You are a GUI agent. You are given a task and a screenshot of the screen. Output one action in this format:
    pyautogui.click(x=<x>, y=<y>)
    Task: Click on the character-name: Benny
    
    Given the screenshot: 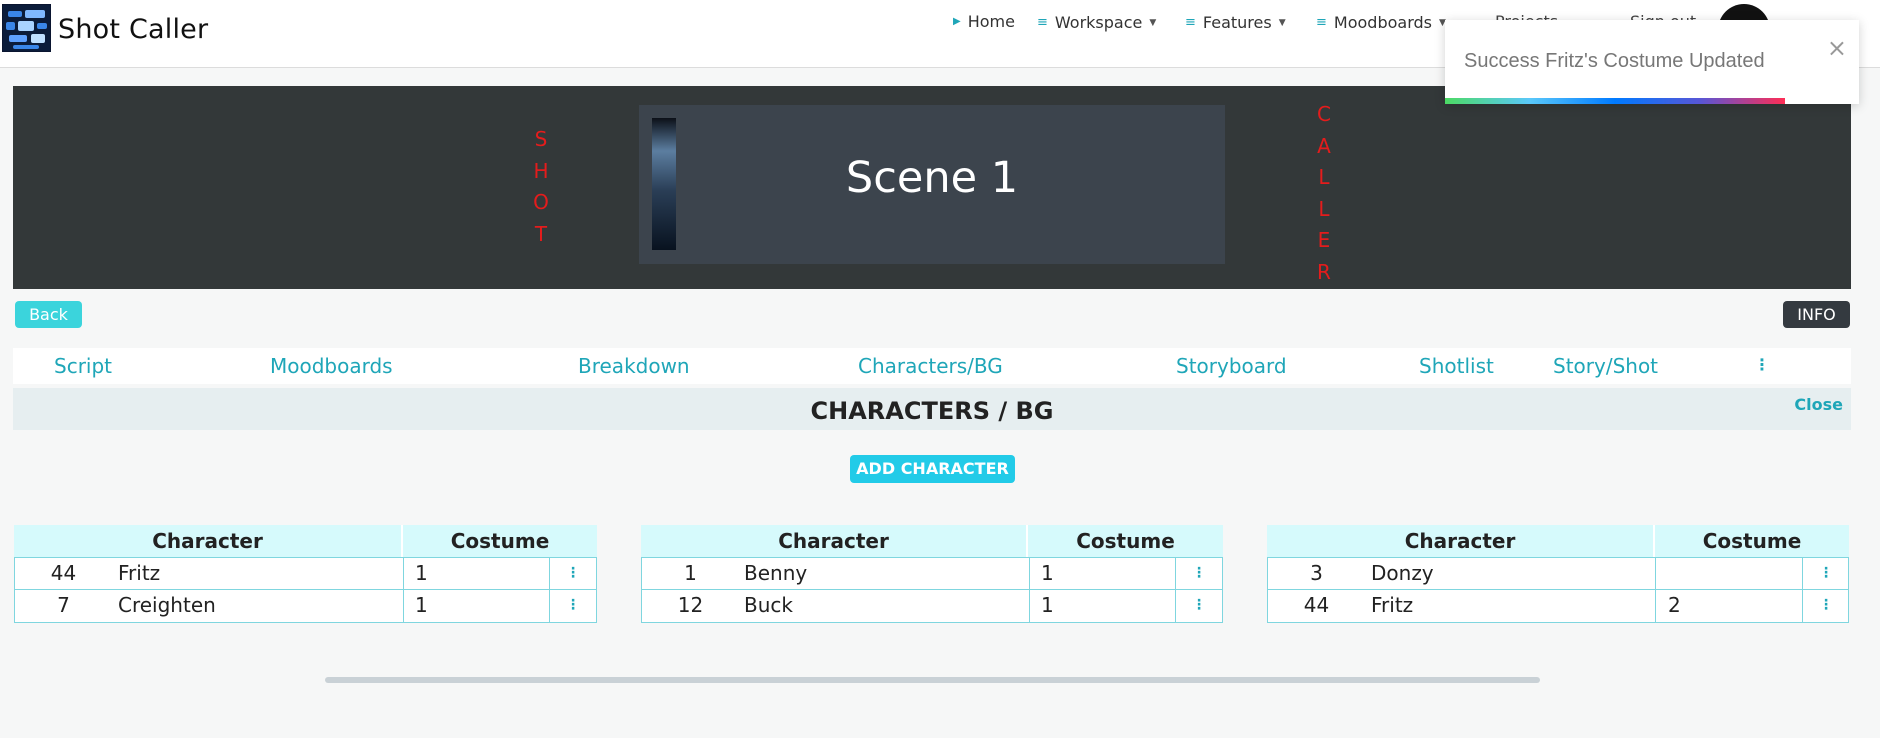 What is the action you would take?
    pyautogui.click(x=776, y=573)
    